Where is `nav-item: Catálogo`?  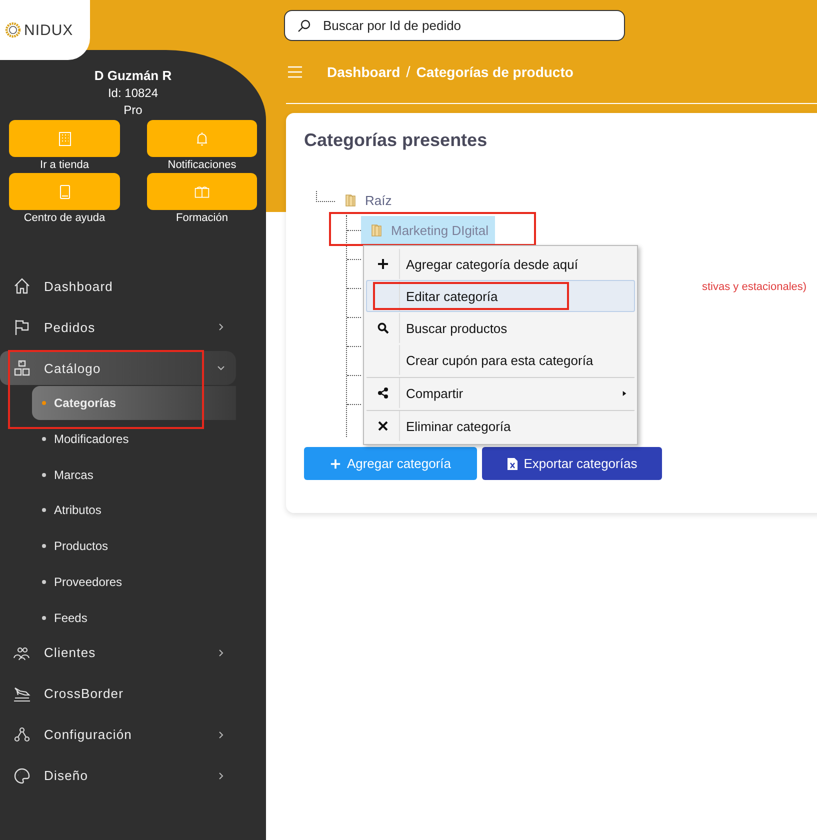
nav-item: Catálogo is located at coordinates (118, 368).